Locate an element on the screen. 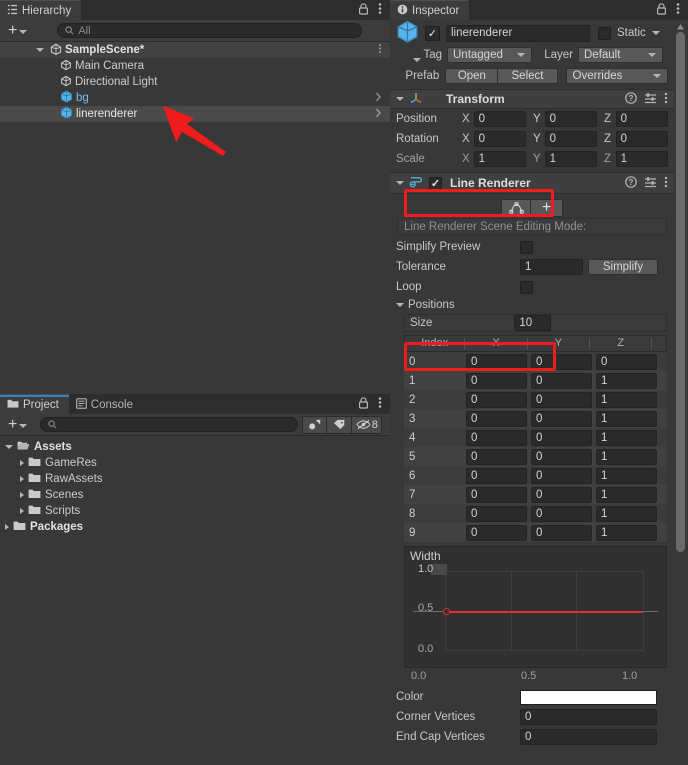 The image size is (688, 765). tab-hierarchy: Hierarchy is located at coordinates (41, 10).